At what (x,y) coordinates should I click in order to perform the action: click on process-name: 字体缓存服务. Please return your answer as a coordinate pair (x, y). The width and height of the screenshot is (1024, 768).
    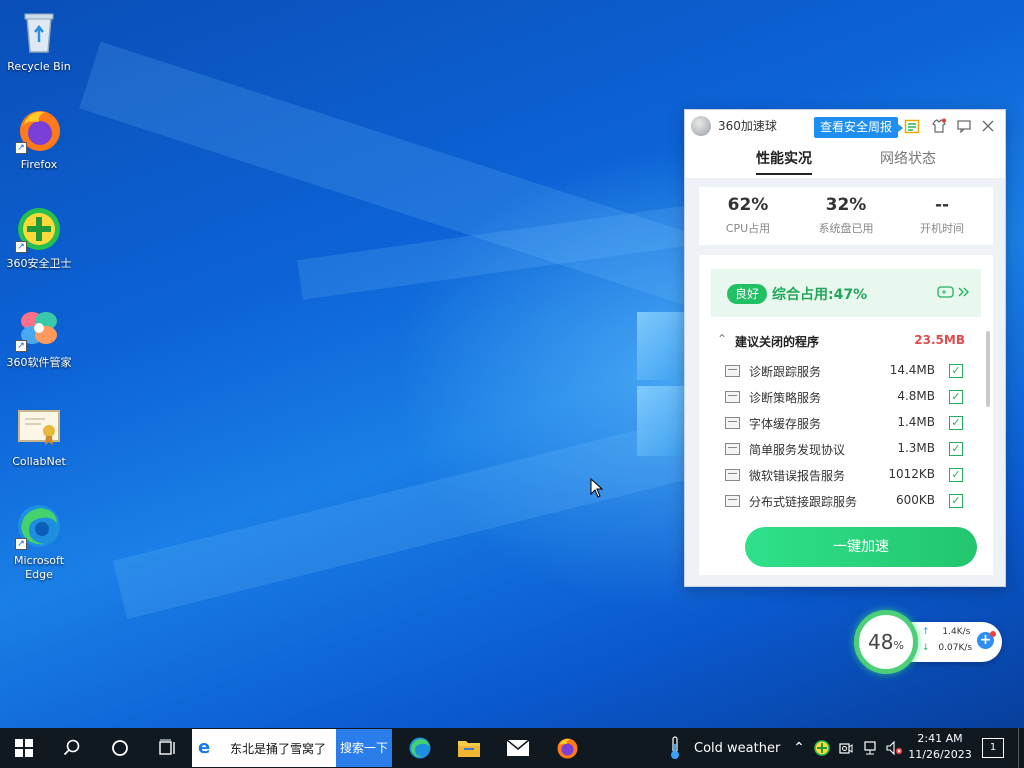
    Looking at the image, I should click on (785, 424).